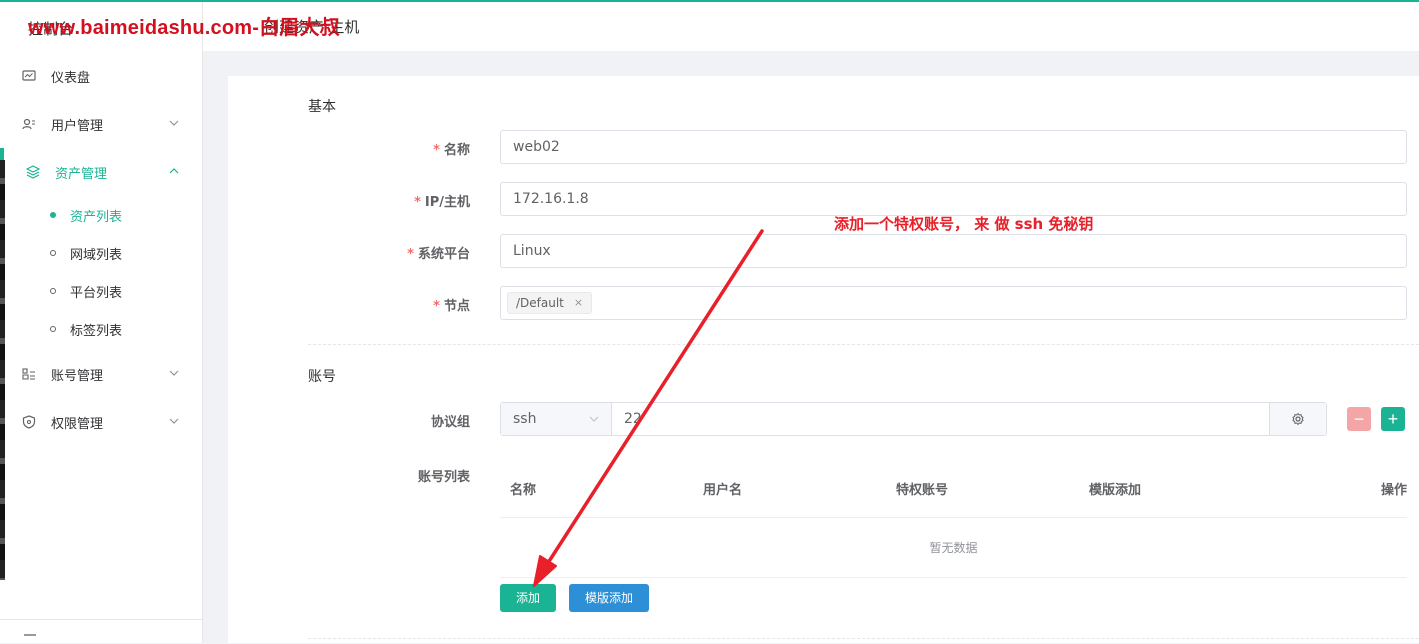 The height and width of the screenshot is (644, 1419). I want to click on layers-icon, so click(33, 172).